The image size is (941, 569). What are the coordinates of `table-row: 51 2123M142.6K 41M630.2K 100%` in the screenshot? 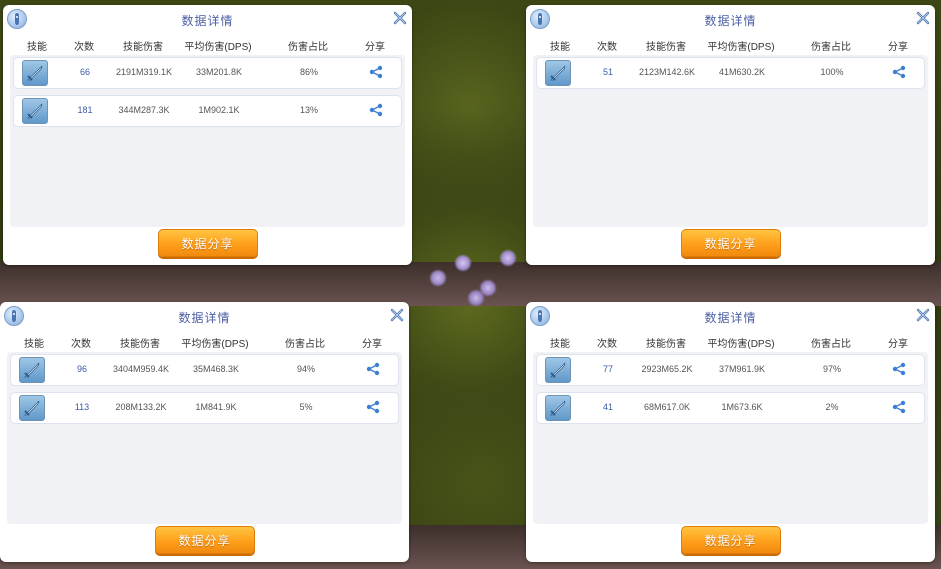 It's located at (730, 73).